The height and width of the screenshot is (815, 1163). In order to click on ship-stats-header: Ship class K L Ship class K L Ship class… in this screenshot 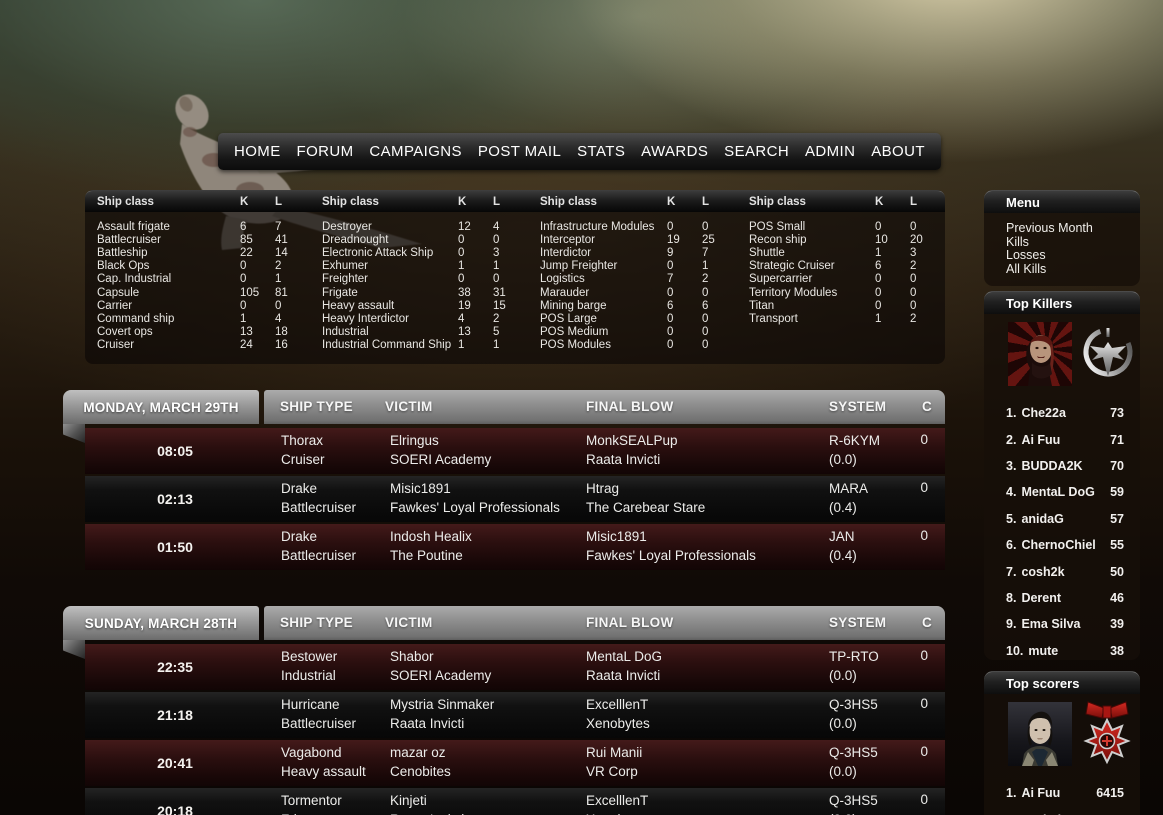, I will do `click(515, 201)`.